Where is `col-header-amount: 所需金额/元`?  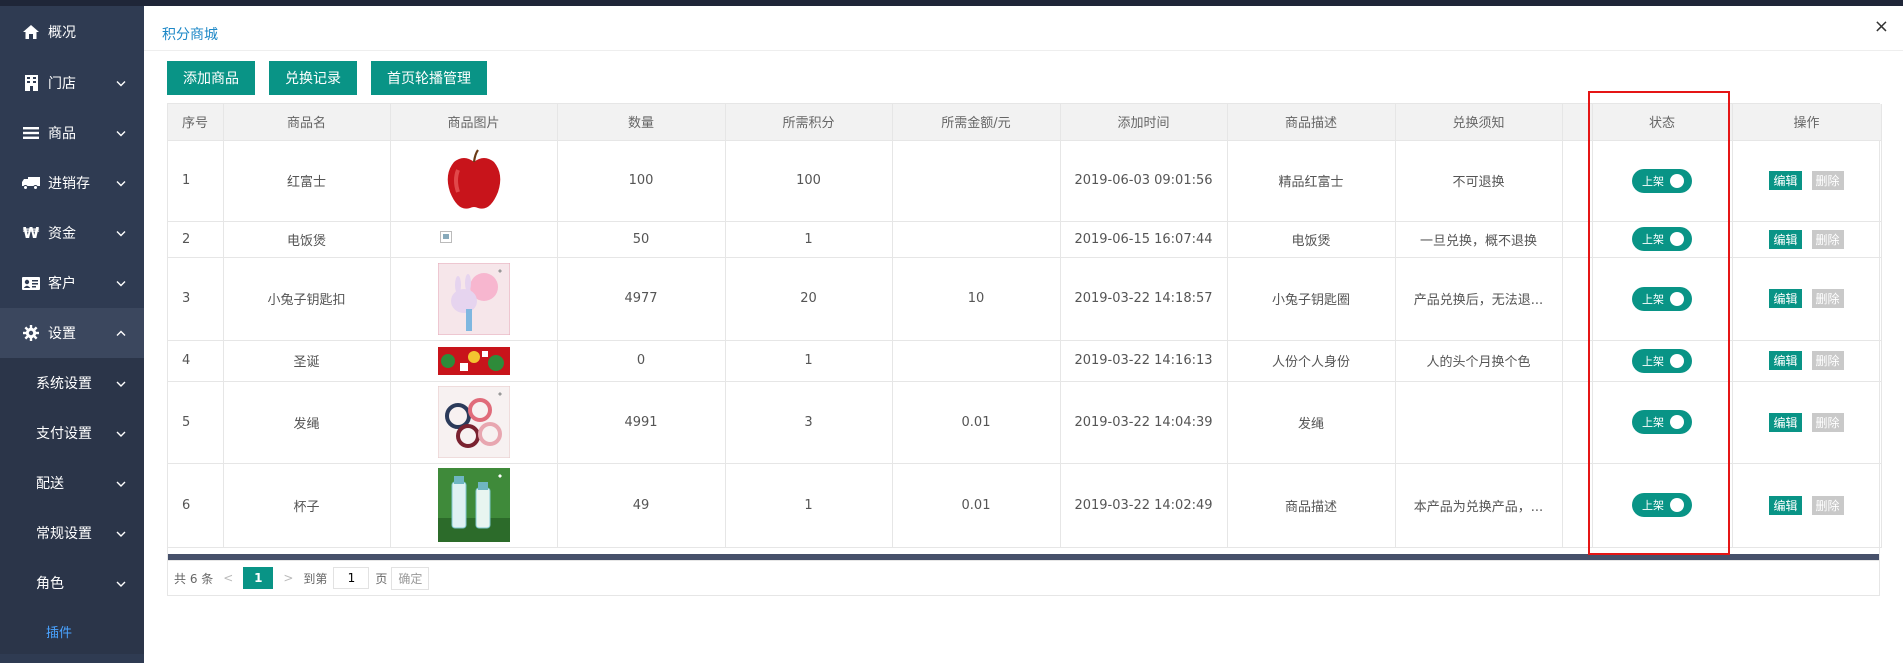
col-header-amount: 所需金额/元 is located at coordinates (976, 122).